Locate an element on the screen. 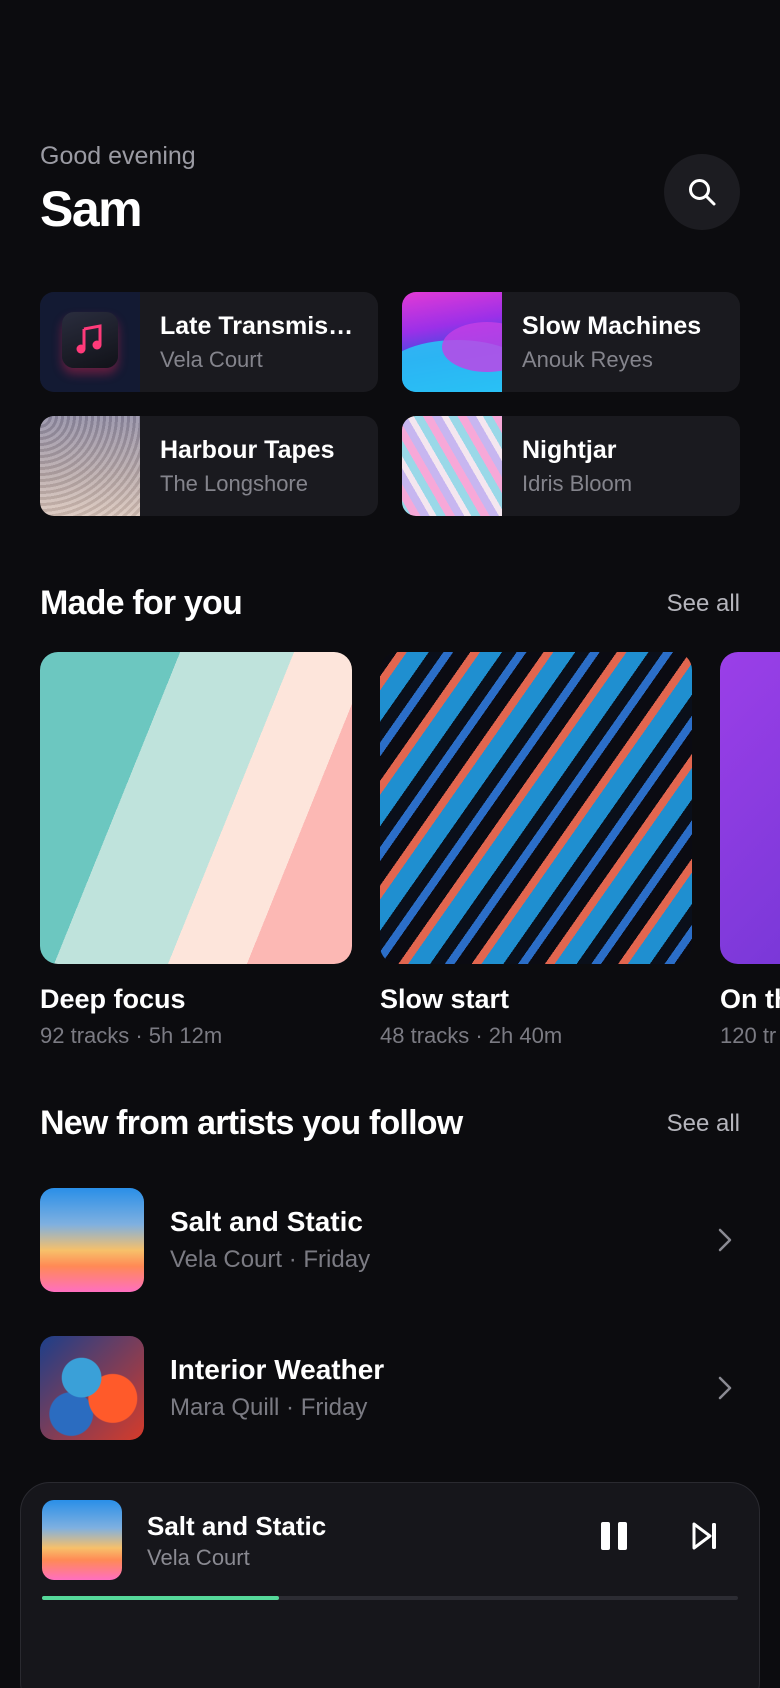 This screenshot has height=1688, width=780. quick-pick-title: Nightjar is located at coordinates (569, 449).